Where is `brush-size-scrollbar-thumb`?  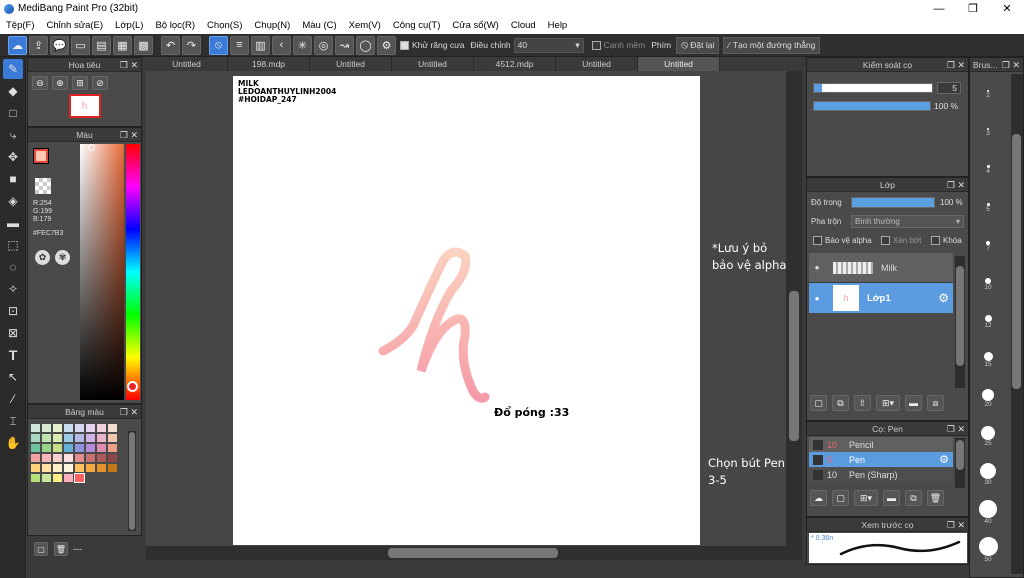
brush-size-scrollbar-thumb is located at coordinates (1016, 261).